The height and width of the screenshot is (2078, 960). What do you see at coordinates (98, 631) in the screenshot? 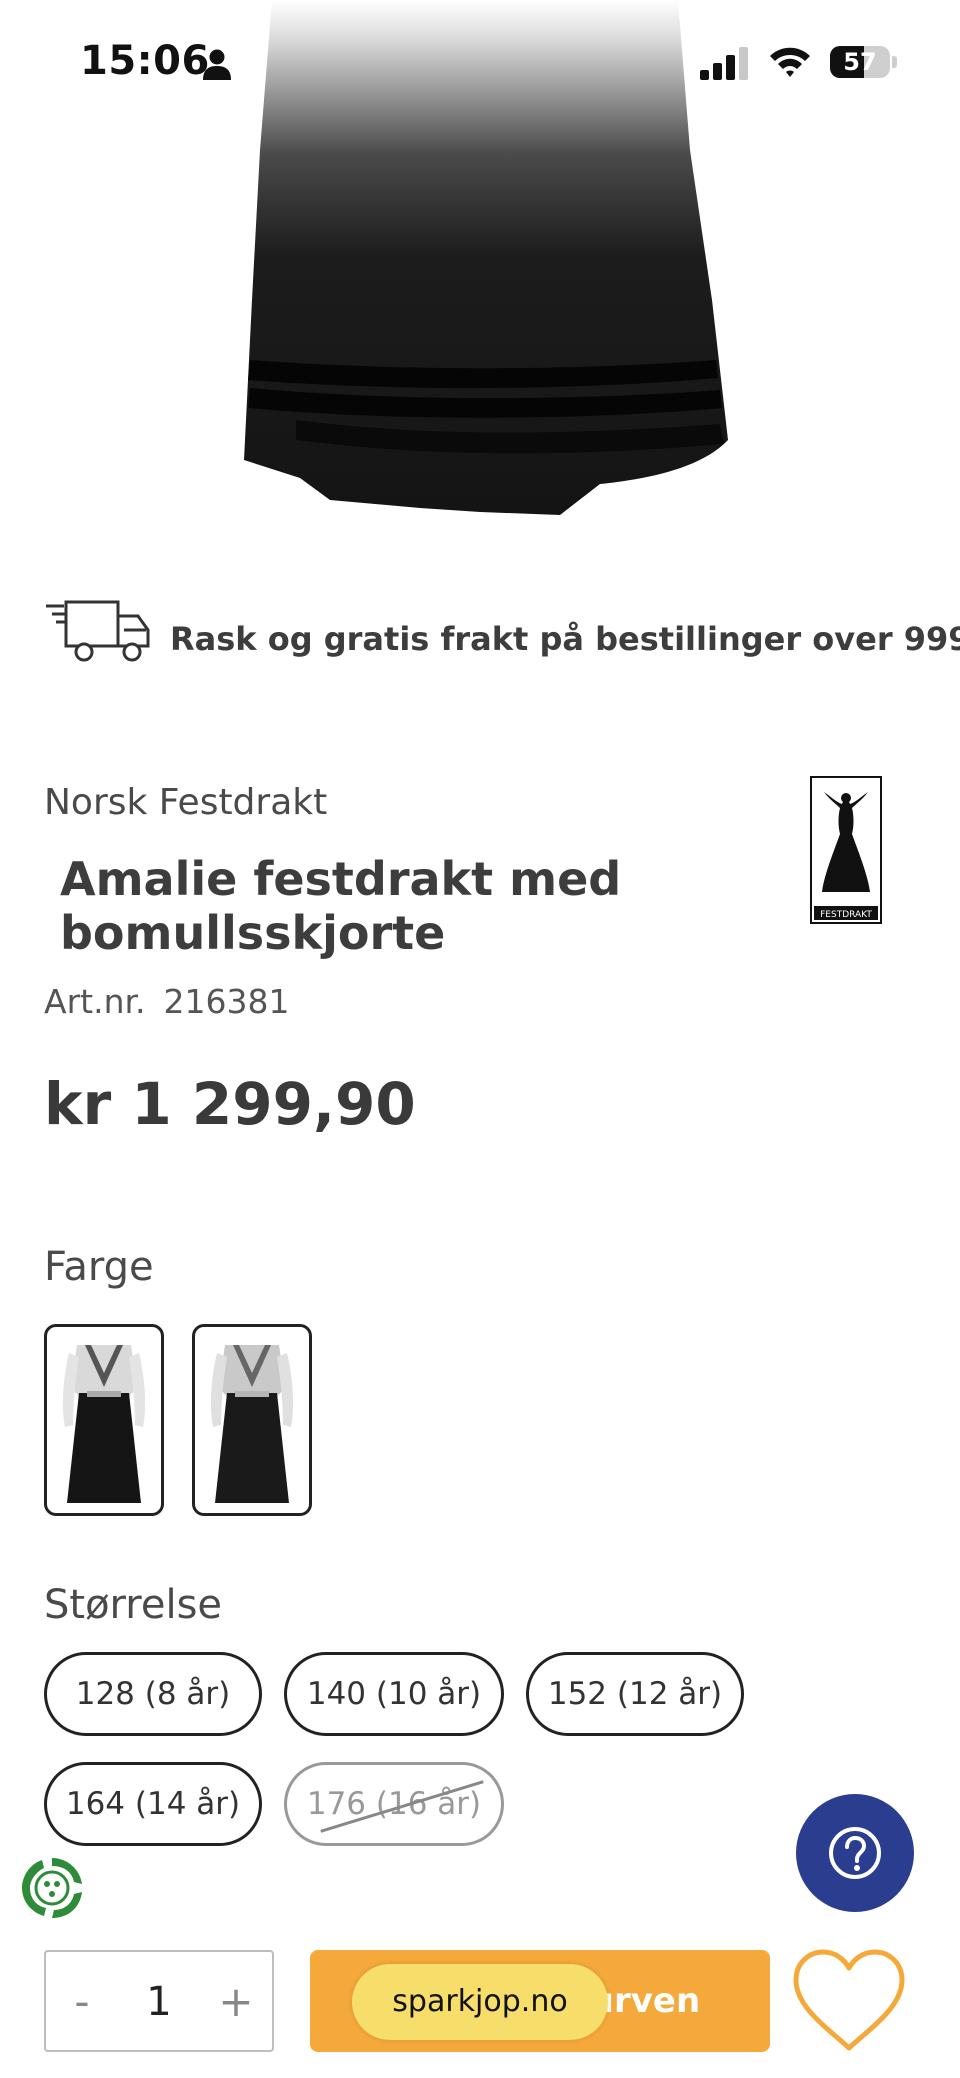
I see `delivery-truck-icon` at bounding box center [98, 631].